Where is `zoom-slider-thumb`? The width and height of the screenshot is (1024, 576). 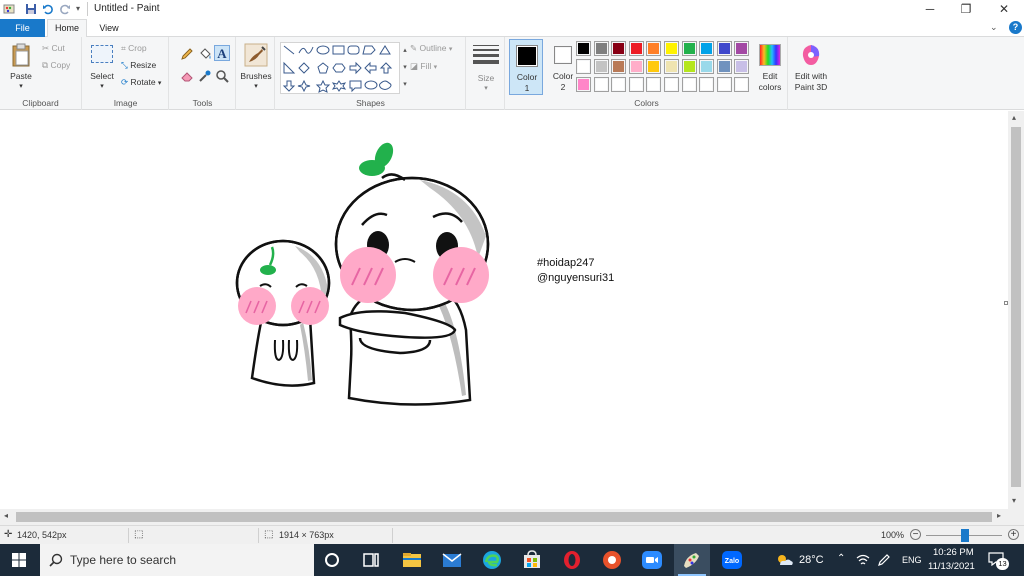
zoom-slider-thumb is located at coordinates (965, 535).